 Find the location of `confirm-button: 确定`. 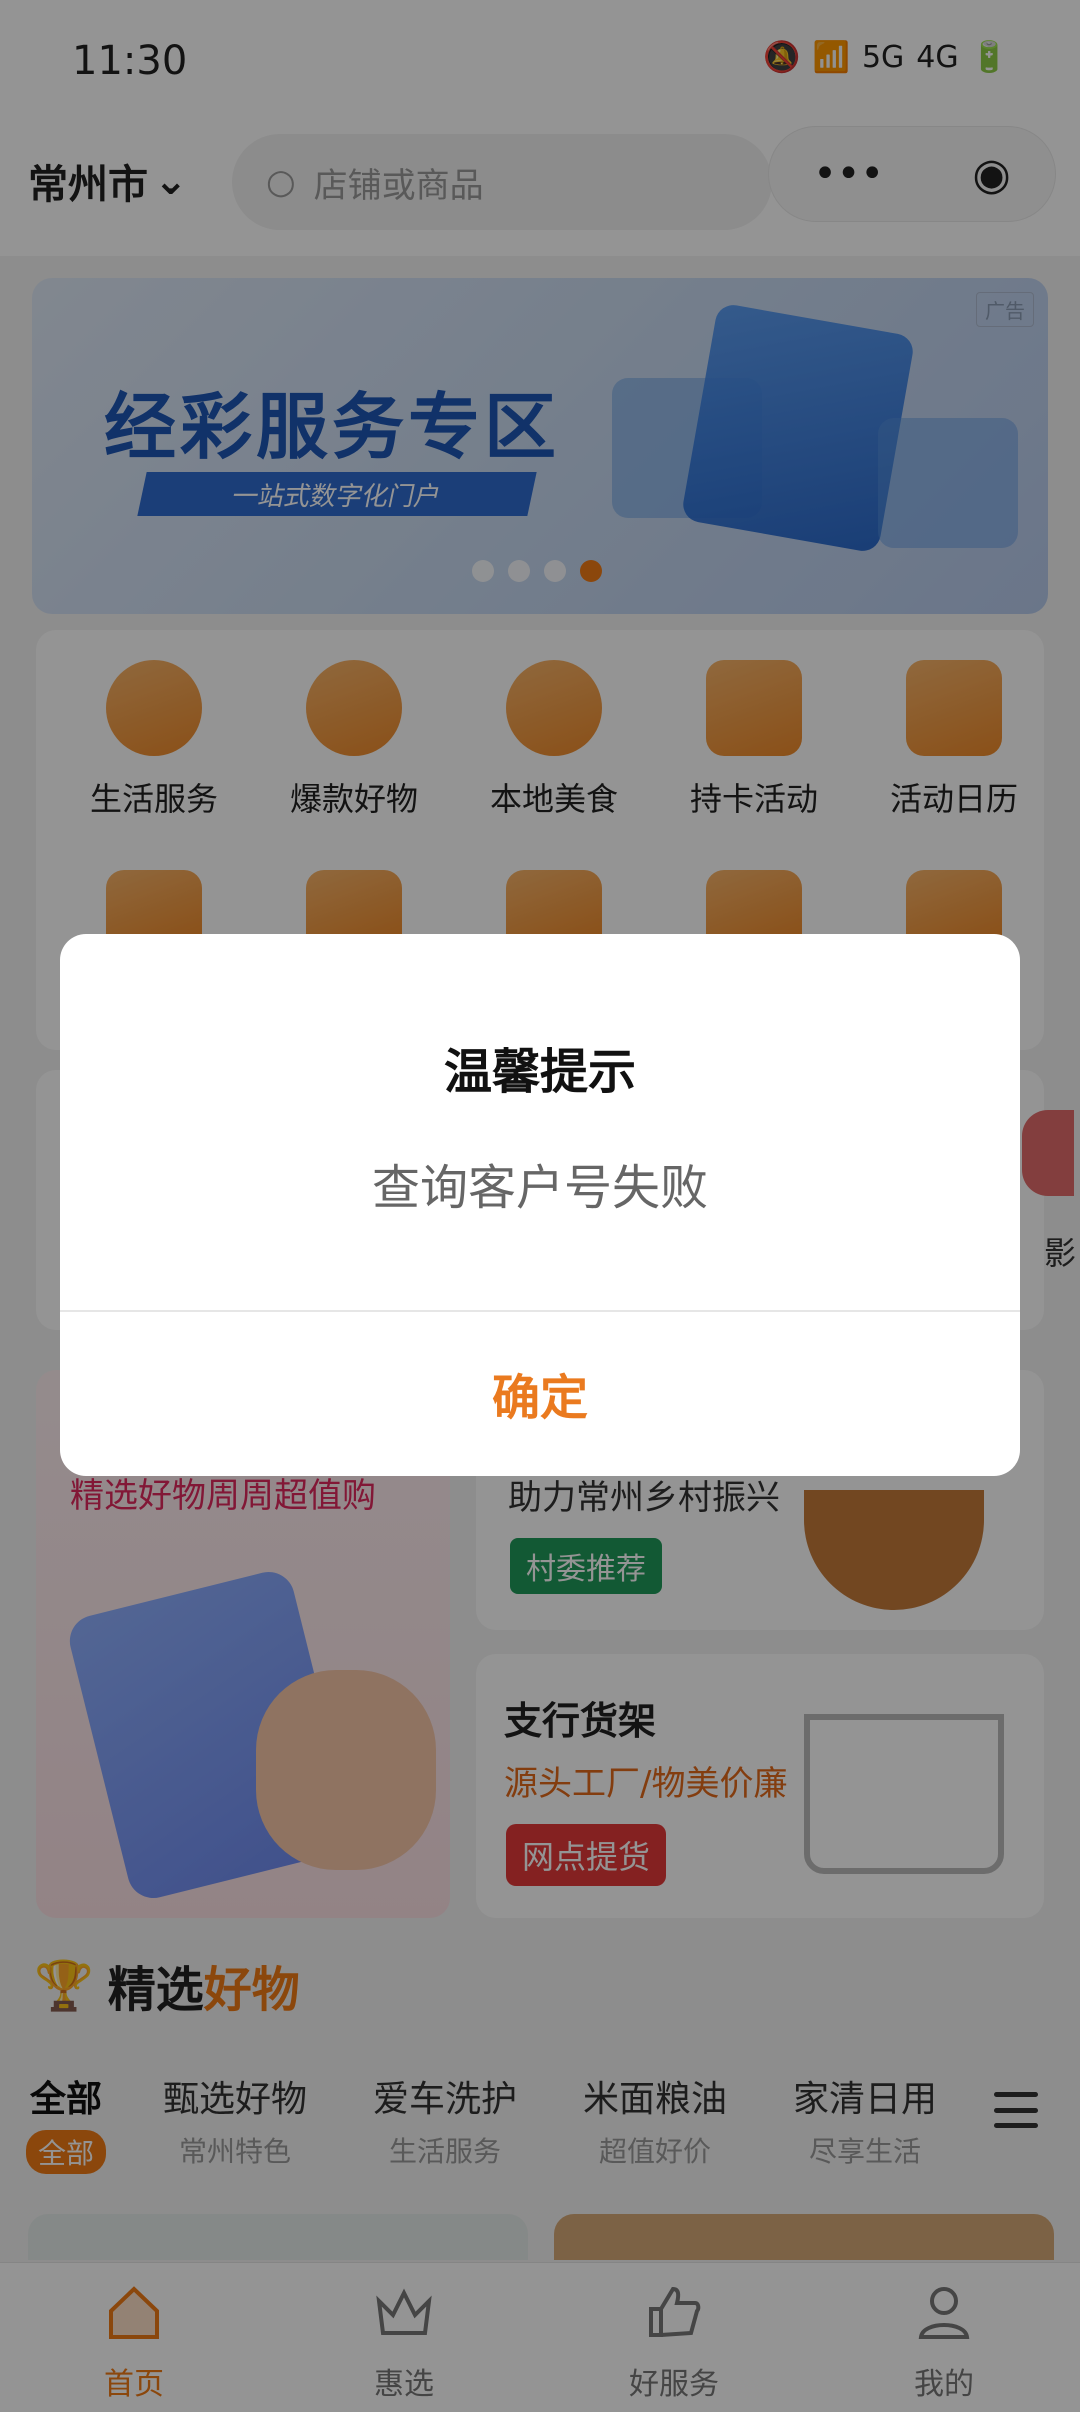

confirm-button: 确定 is located at coordinates (540, 1393).